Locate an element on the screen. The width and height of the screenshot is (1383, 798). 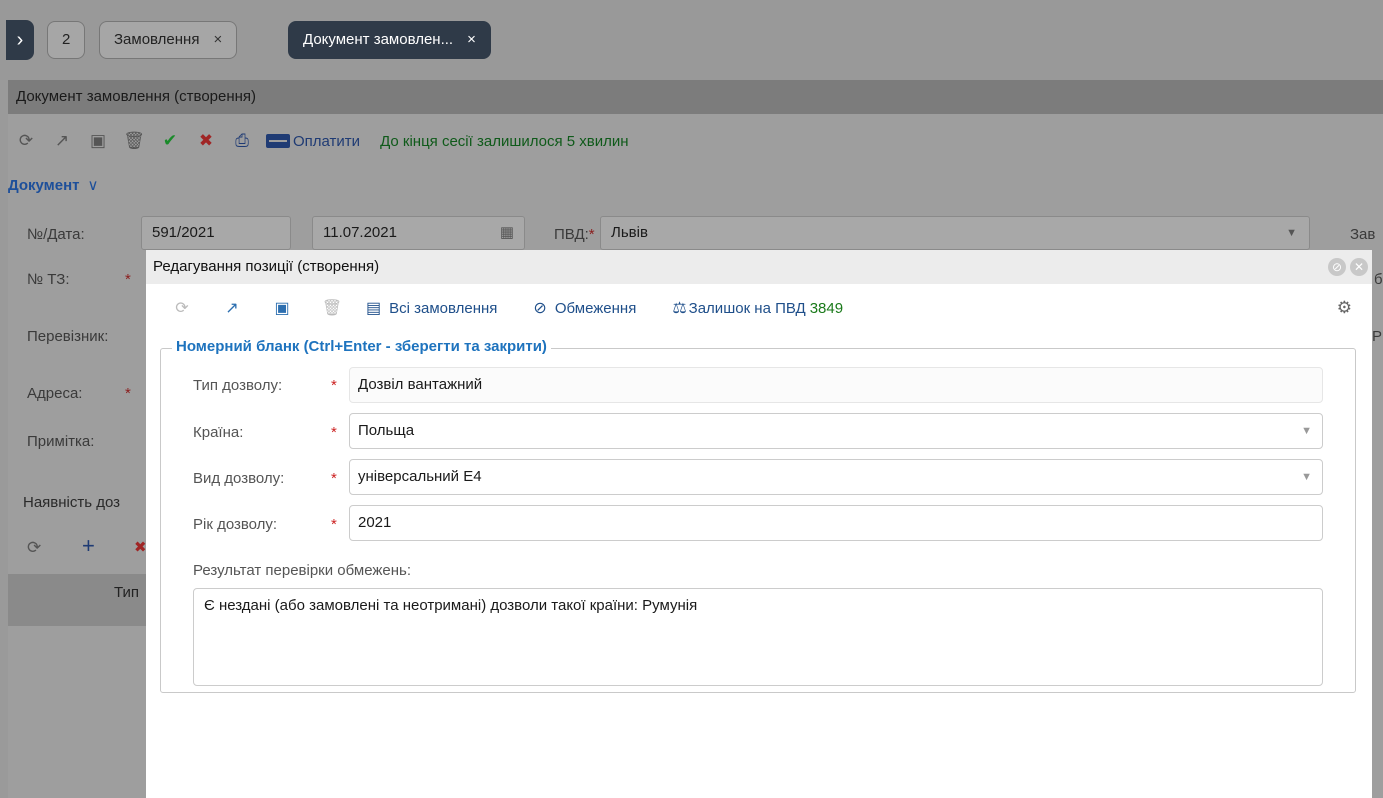
tab-counter: 2 is located at coordinates (66, 40).